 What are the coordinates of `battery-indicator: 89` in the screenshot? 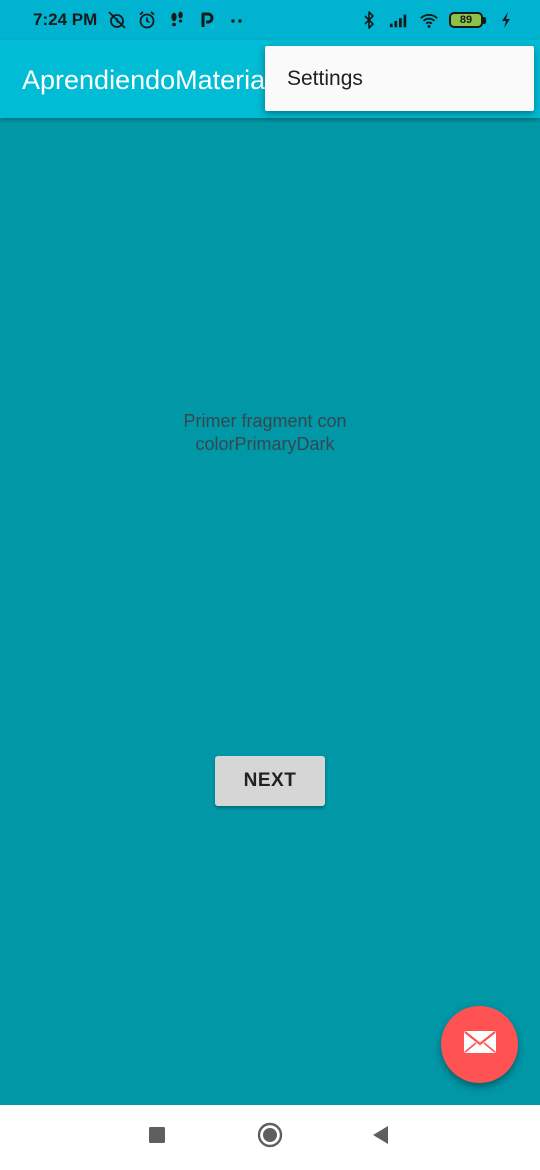 It's located at (467, 20).